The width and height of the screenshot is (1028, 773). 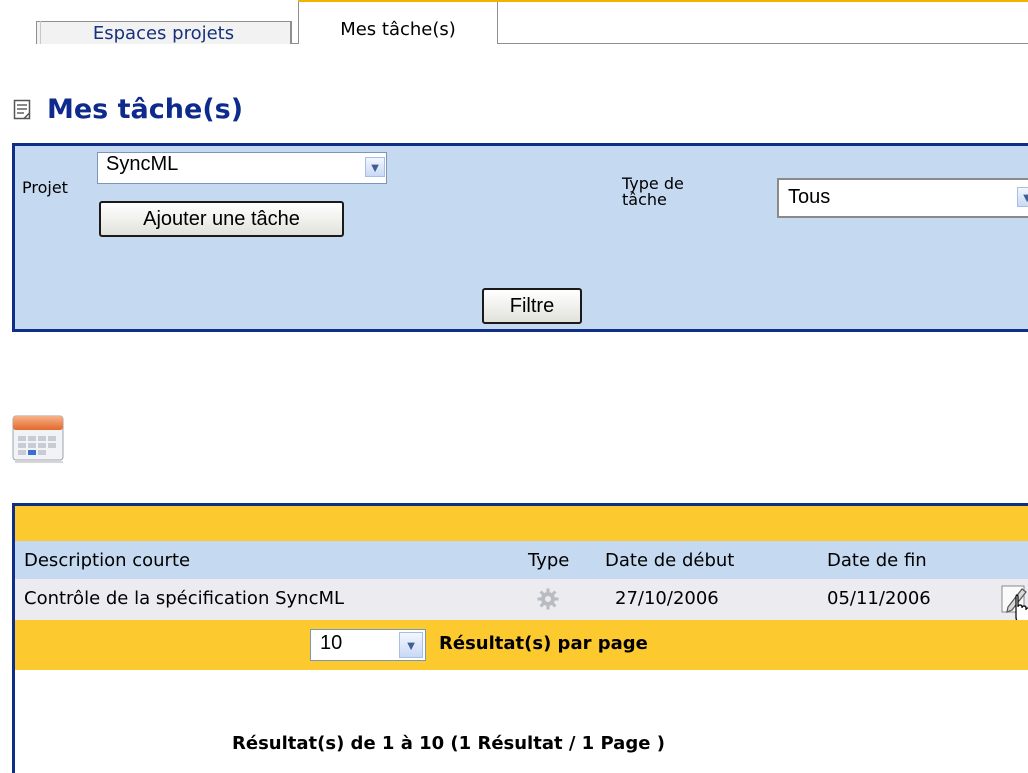 I want to click on project-label: Projet, so click(x=45, y=187).